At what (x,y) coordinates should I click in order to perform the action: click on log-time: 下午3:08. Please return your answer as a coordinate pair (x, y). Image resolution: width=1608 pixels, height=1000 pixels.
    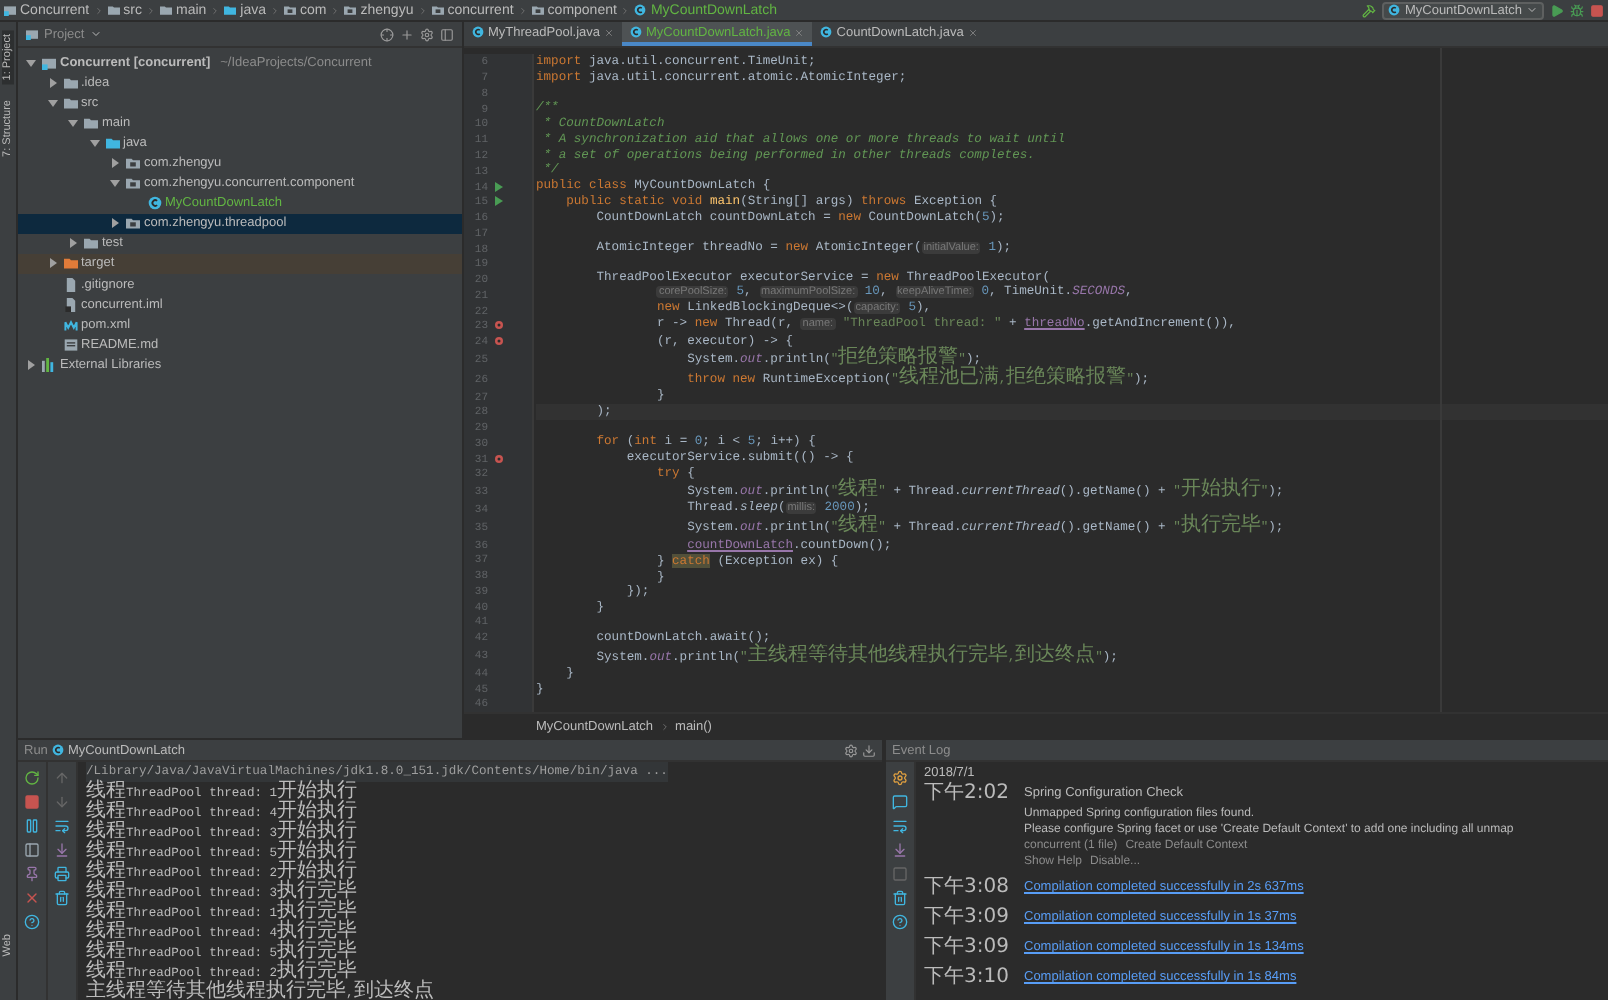
    Looking at the image, I should click on (966, 888).